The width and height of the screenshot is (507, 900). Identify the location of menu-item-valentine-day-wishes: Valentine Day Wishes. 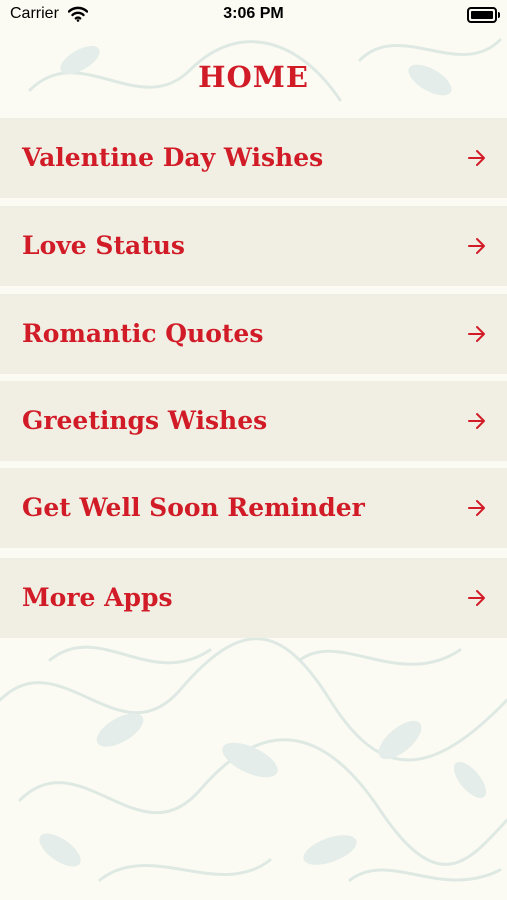
(253, 158).